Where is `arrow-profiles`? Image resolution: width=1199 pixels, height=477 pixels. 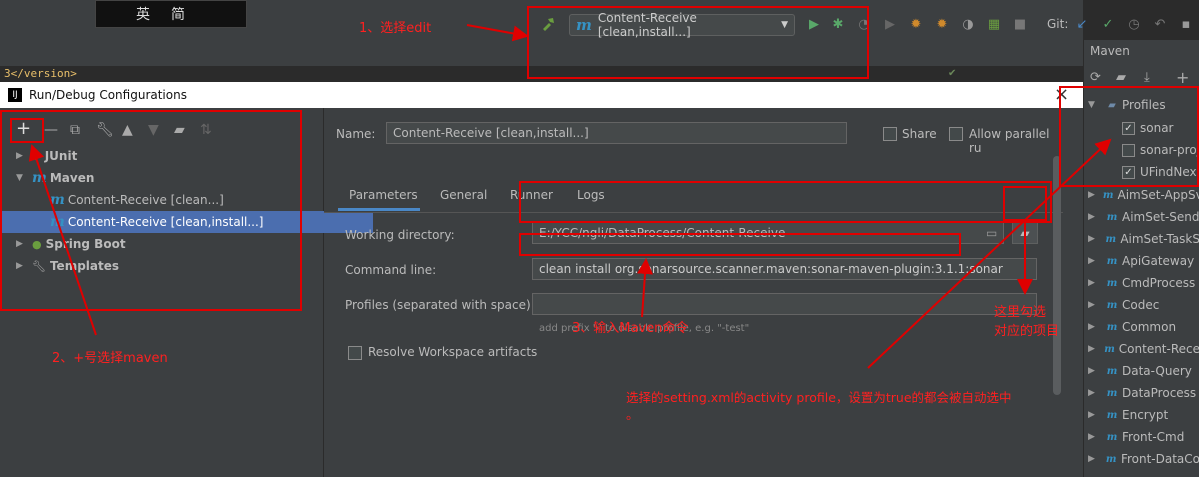 arrow-profiles is located at coordinates (989, 253).